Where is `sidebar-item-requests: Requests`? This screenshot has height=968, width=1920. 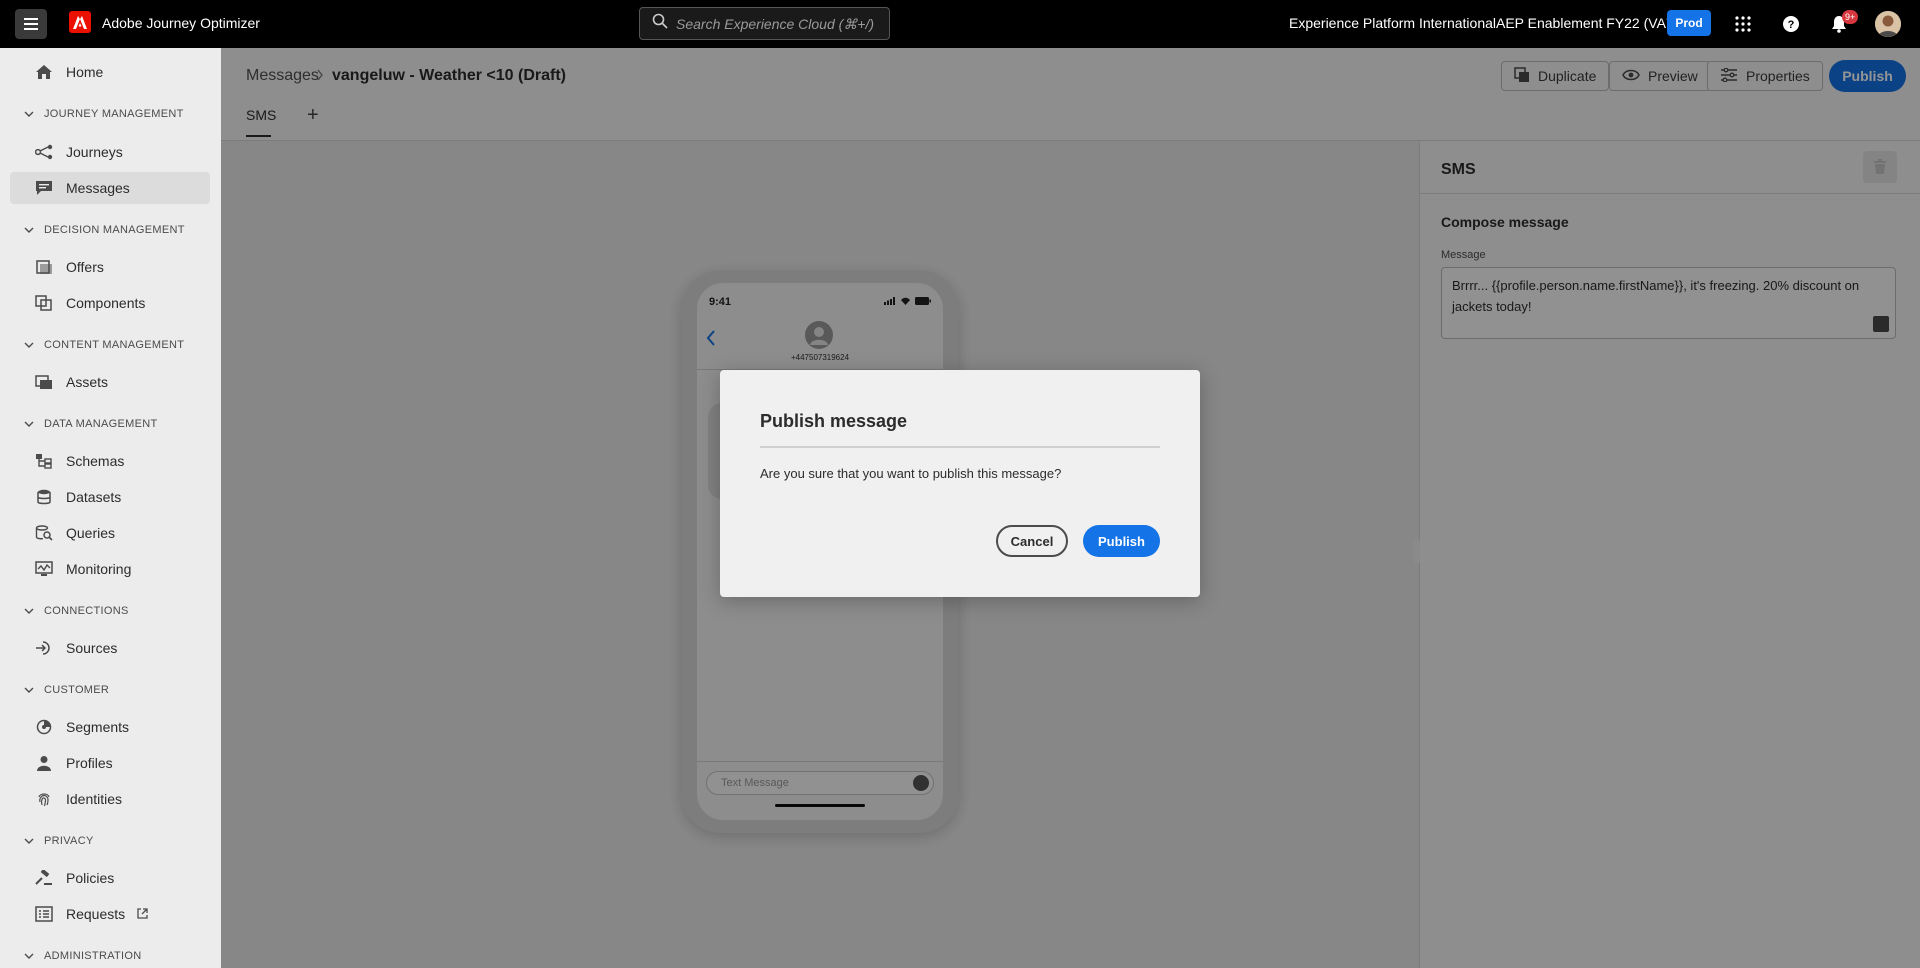
sidebar-item-requests: Requests is located at coordinates (110, 914).